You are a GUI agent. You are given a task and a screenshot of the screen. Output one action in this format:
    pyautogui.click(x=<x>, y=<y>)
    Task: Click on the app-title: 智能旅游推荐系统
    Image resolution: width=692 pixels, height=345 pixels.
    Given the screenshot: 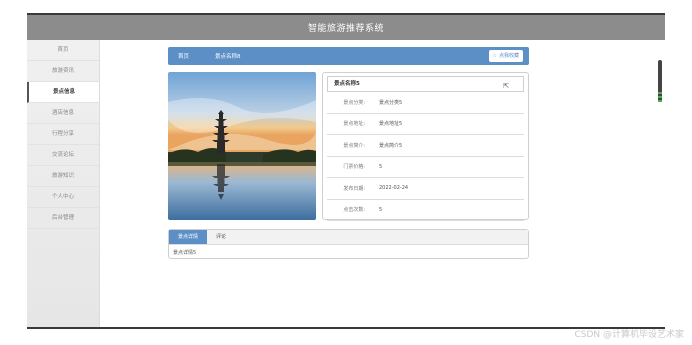 What is the action you would take?
    pyautogui.click(x=345, y=29)
    